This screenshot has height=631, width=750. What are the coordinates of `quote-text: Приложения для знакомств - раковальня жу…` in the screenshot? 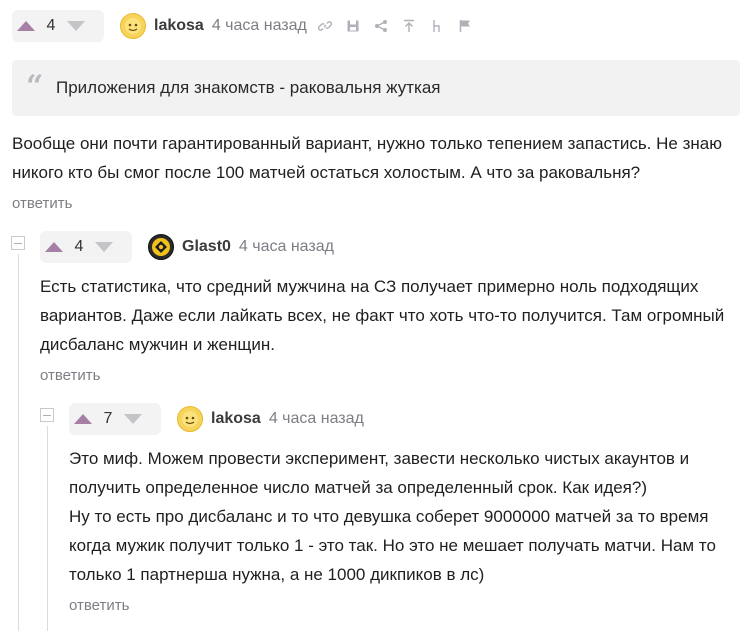 It's located at (248, 87).